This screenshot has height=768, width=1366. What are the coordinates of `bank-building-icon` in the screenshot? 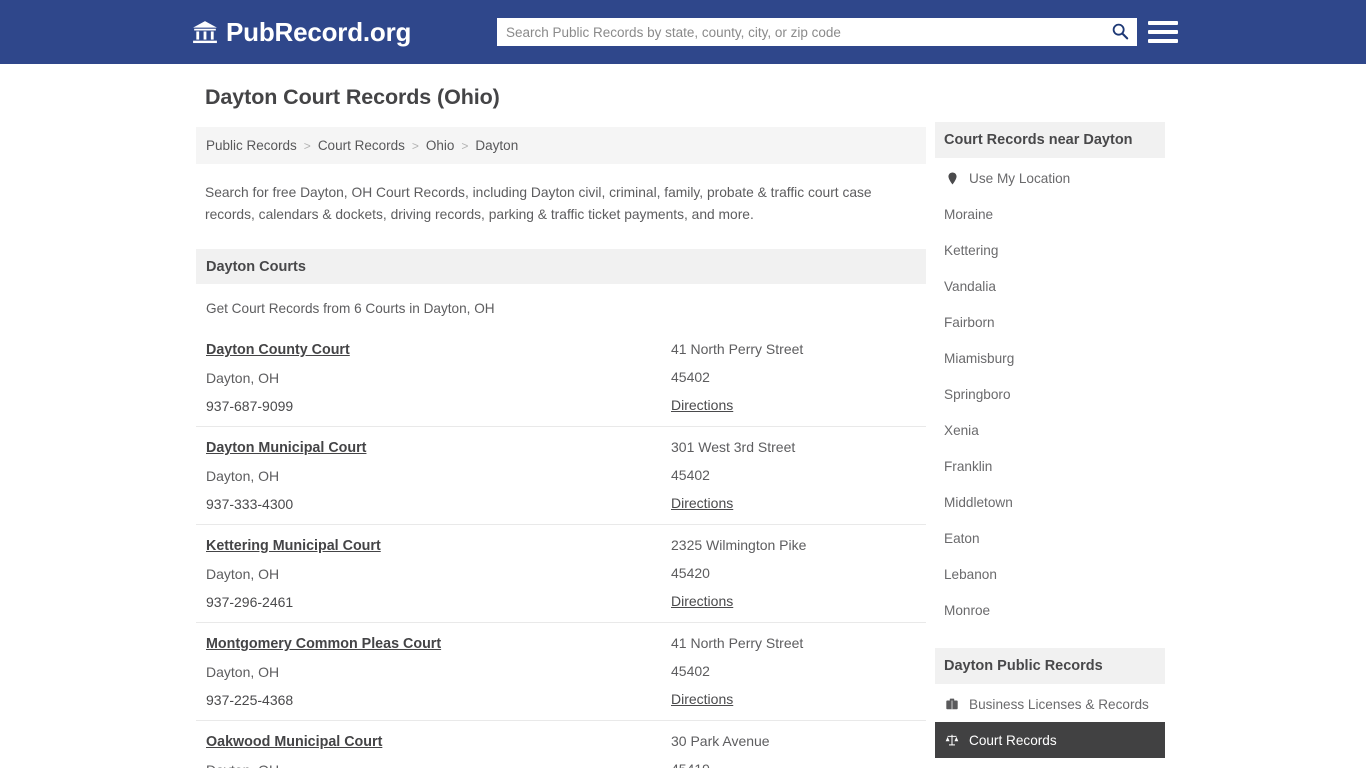 It's located at (205, 32).